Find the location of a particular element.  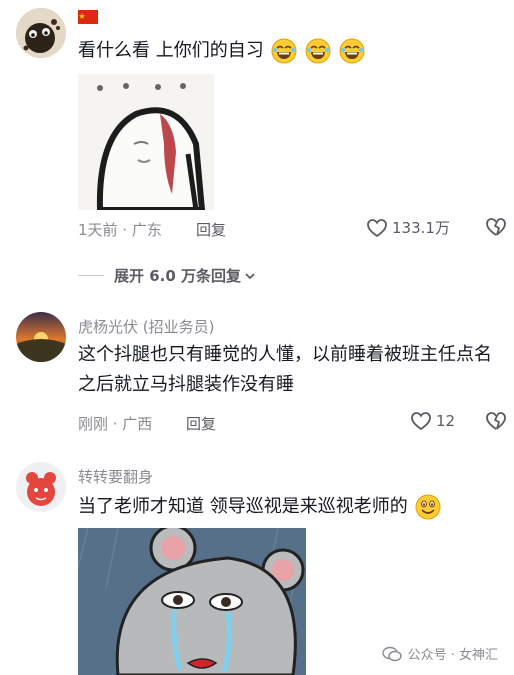

comment-text: 看什么看 上你们的自习 is located at coordinates (292, 51).